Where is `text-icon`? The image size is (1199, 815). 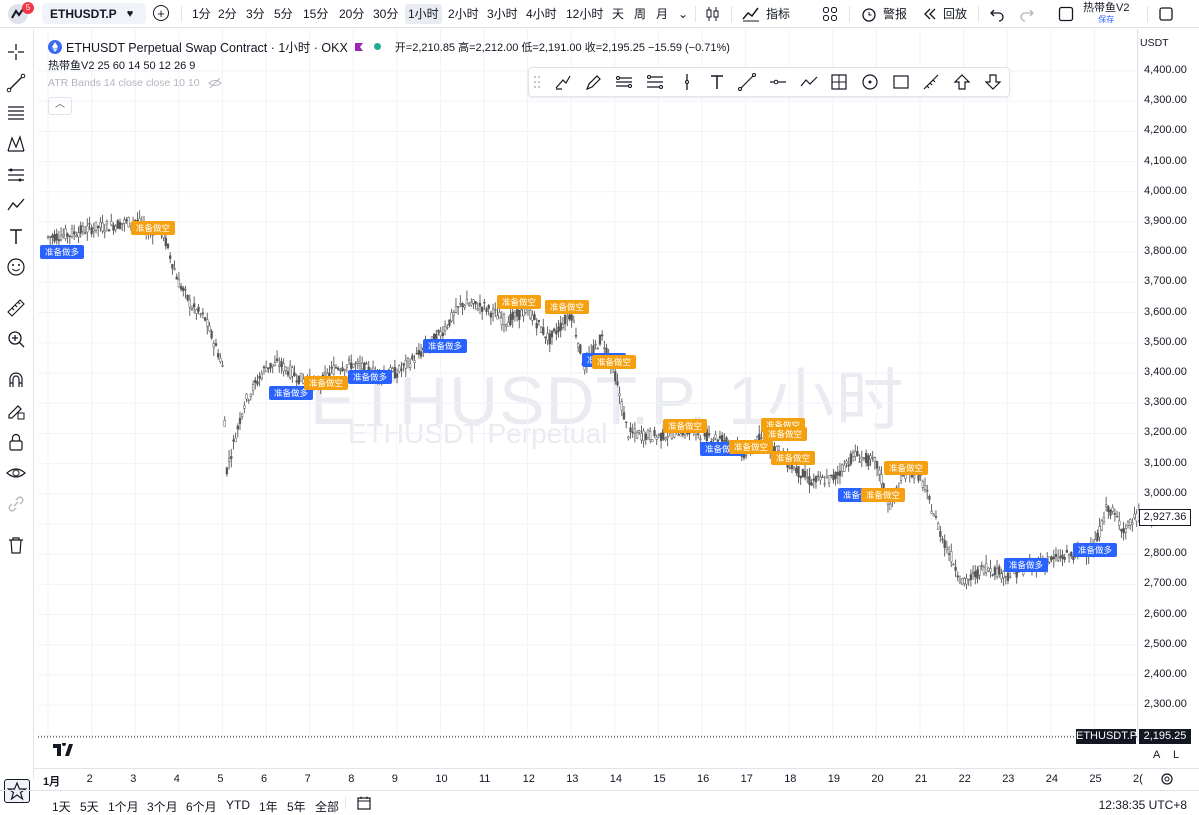 text-icon is located at coordinates (717, 82).